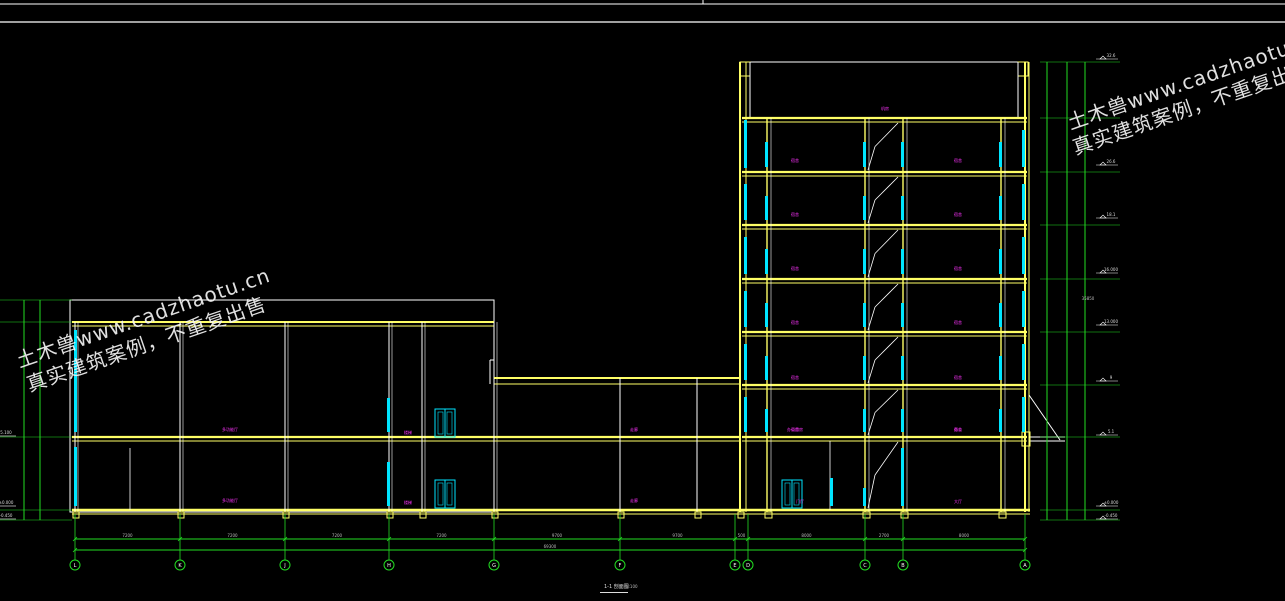 Image resolution: width=1285 pixels, height=601 pixels. Describe the element at coordinates (1111, 502) in the screenshot. I see `level-value: ±0.000` at that location.